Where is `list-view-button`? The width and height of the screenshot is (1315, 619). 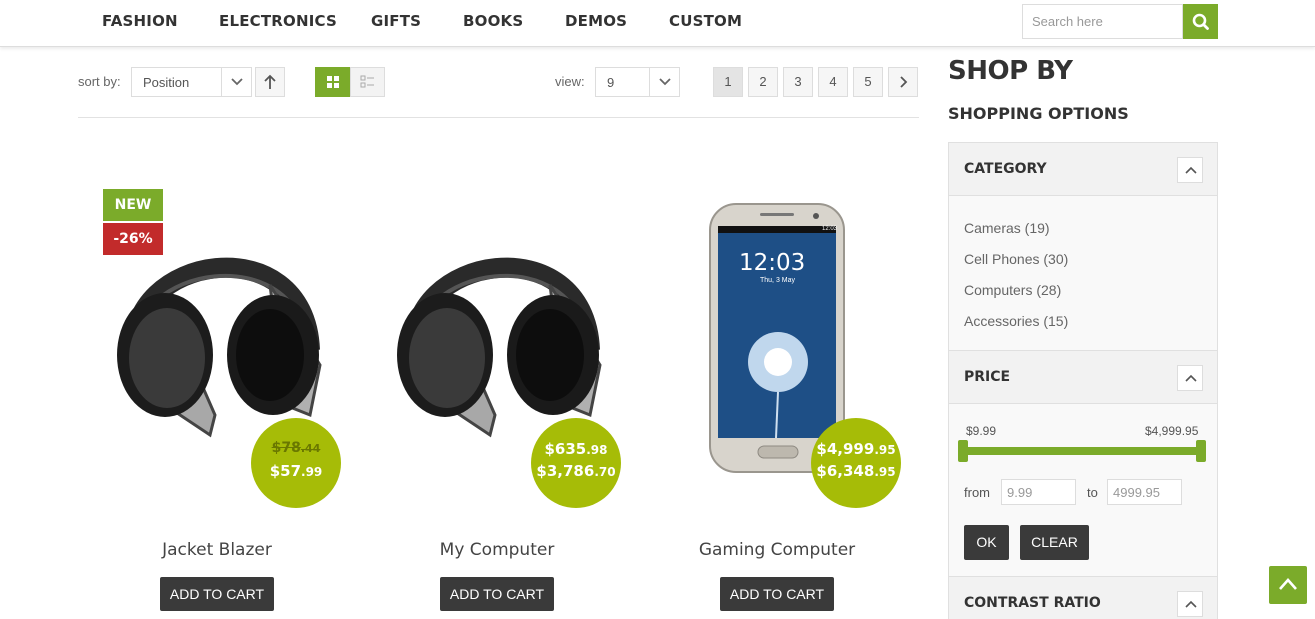 list-view-button is located at coordinates (367, 82).